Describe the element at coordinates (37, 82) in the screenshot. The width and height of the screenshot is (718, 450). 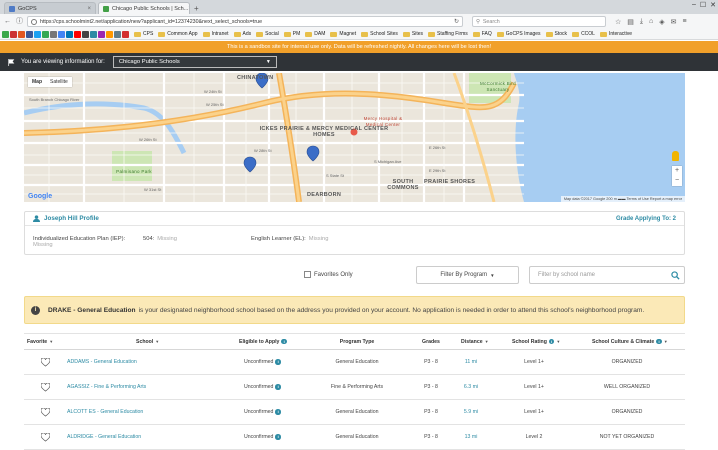
I see `map-type-map-button: Map` at that location.